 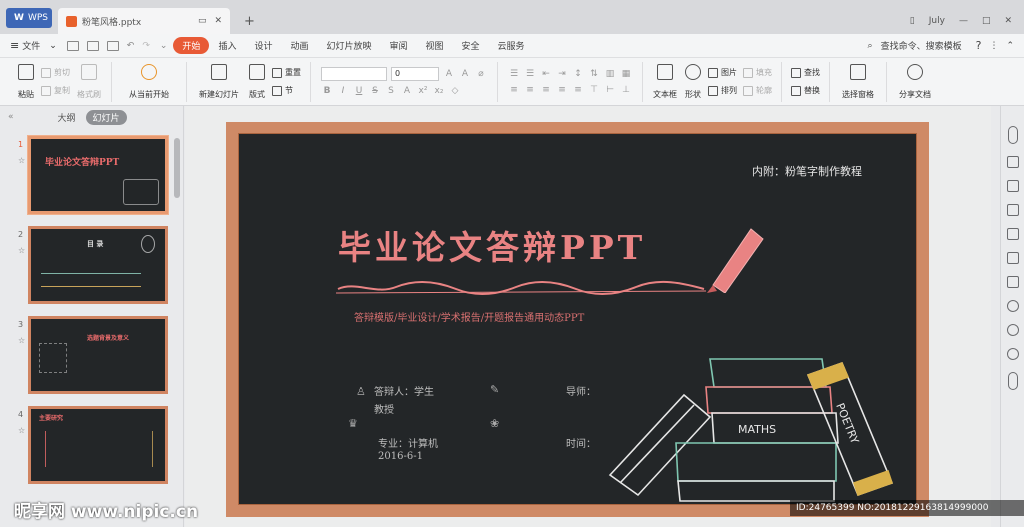 What do you see at coordinates (55, 73) in the screenshot?
I see `cut-button: 剪切` at bounding box center [55, 73].